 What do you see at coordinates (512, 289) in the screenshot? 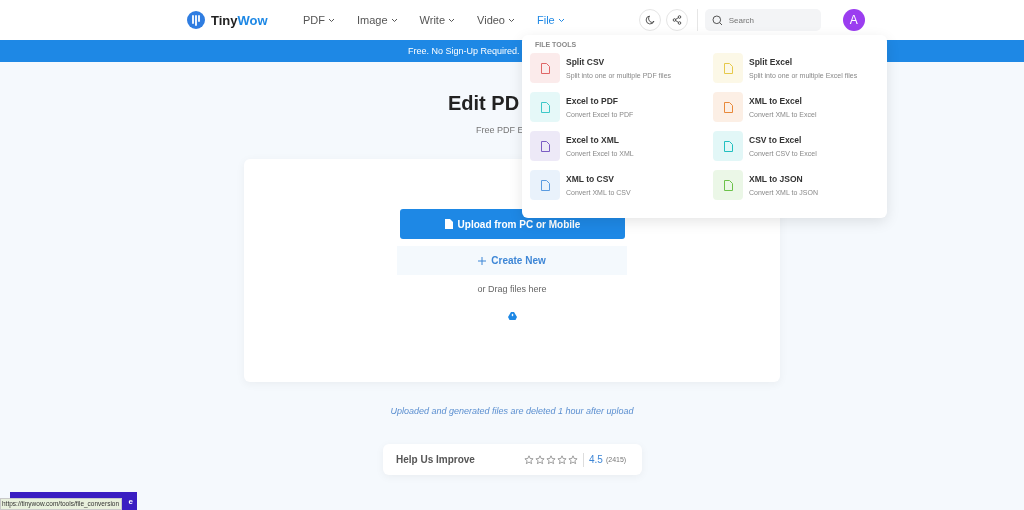
I see `drag-hint: or Drag files here` at bounding box center [512, 289].